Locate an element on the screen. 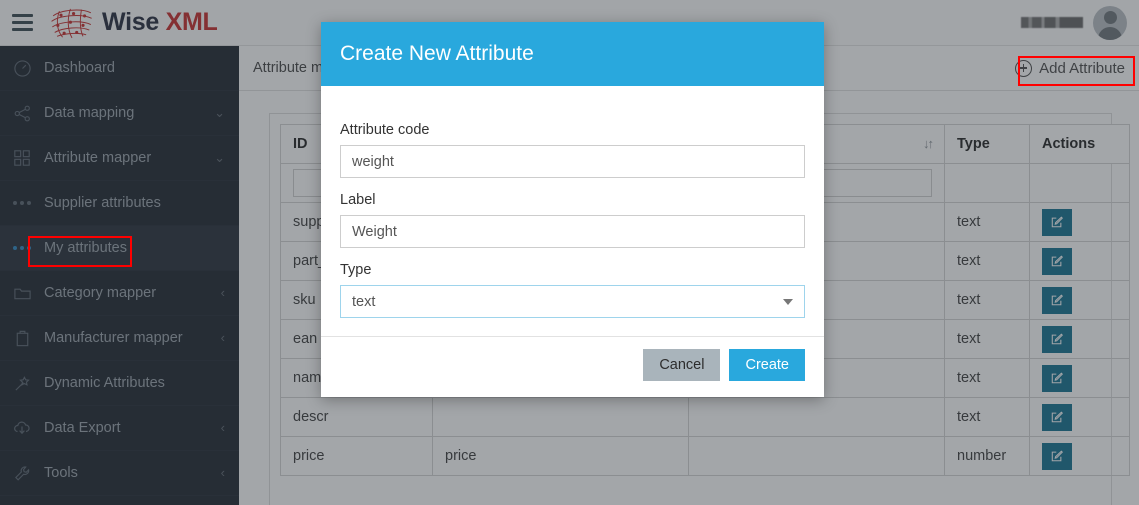 The image size is (1139, 505). field-label: Label is located at coordinates (572, 220).